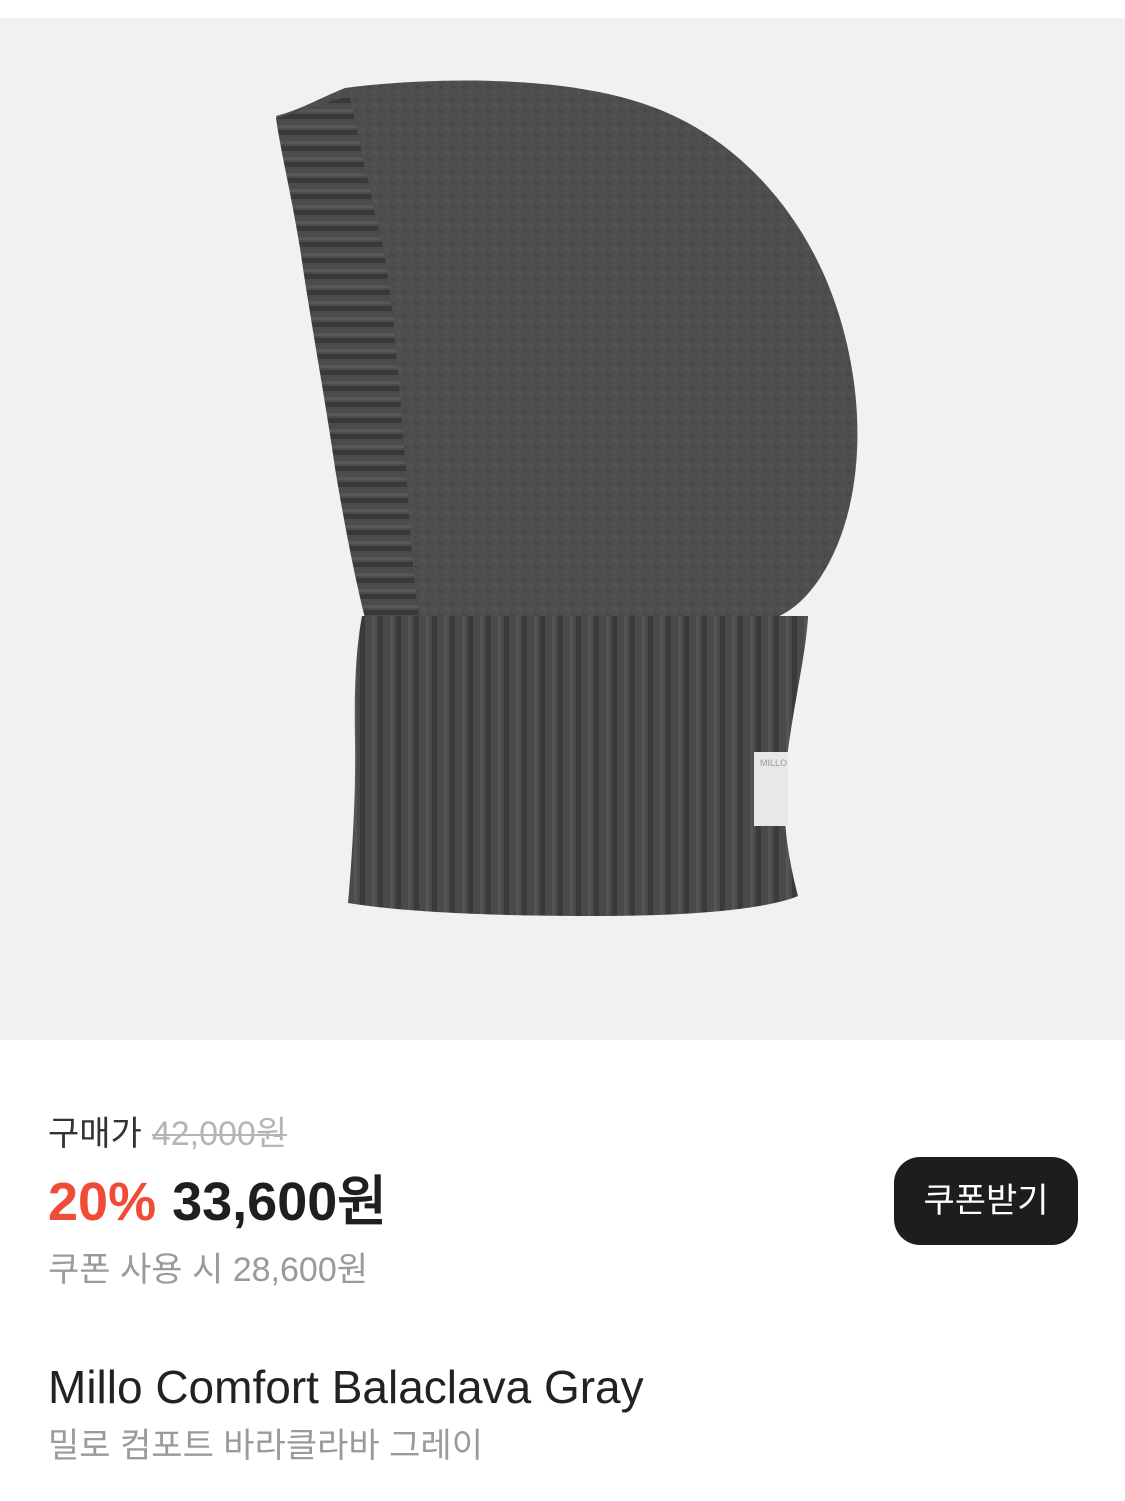  Describe the element at coordinates (773, 763) in the screenshot. I see `tag-text: MILLO` at that location.